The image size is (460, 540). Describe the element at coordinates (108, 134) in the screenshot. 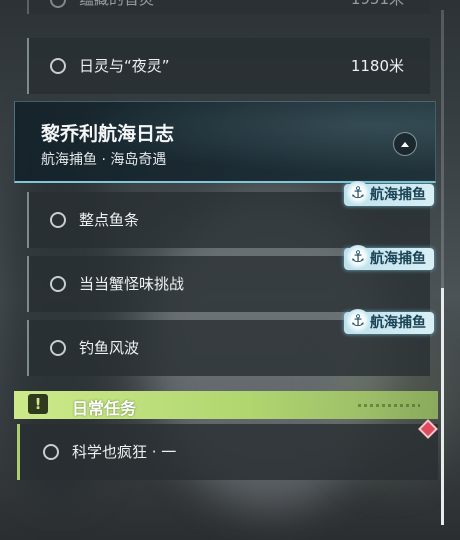

I see `quest-group-title: 黎乔利航海日志` at that location.